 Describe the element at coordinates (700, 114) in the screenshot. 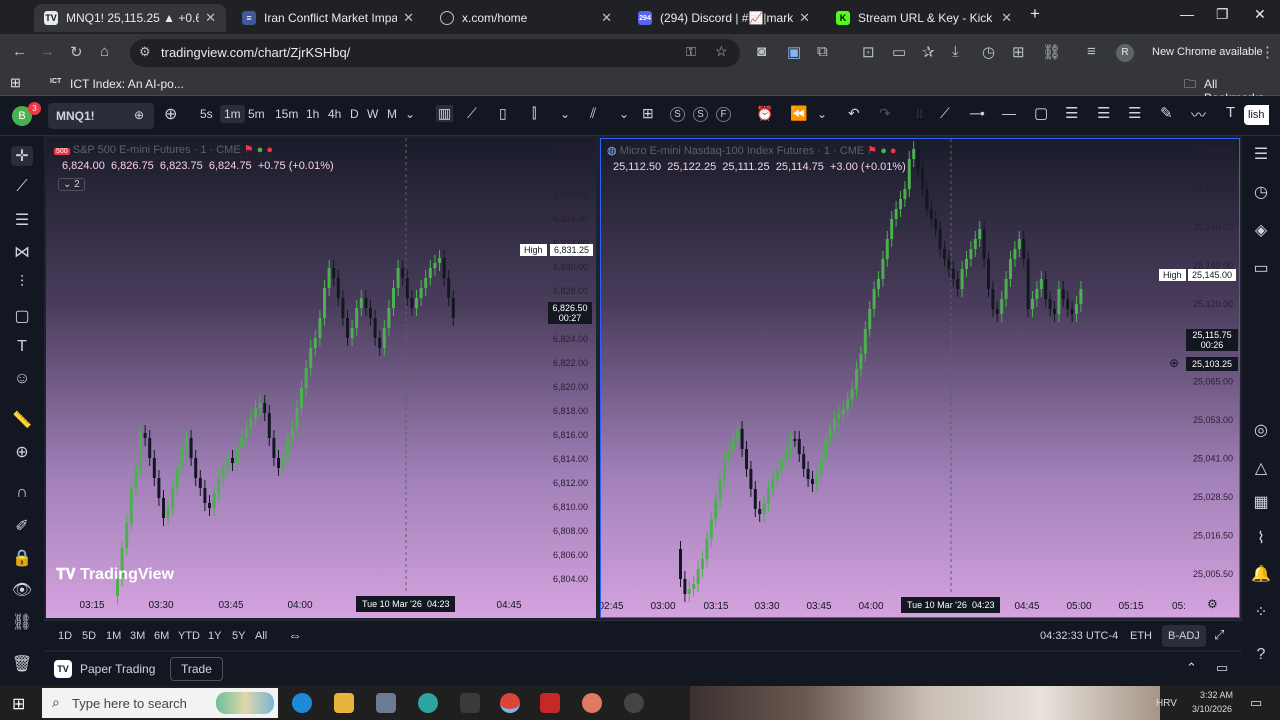

I see `script-s2-icon: S` at that location.